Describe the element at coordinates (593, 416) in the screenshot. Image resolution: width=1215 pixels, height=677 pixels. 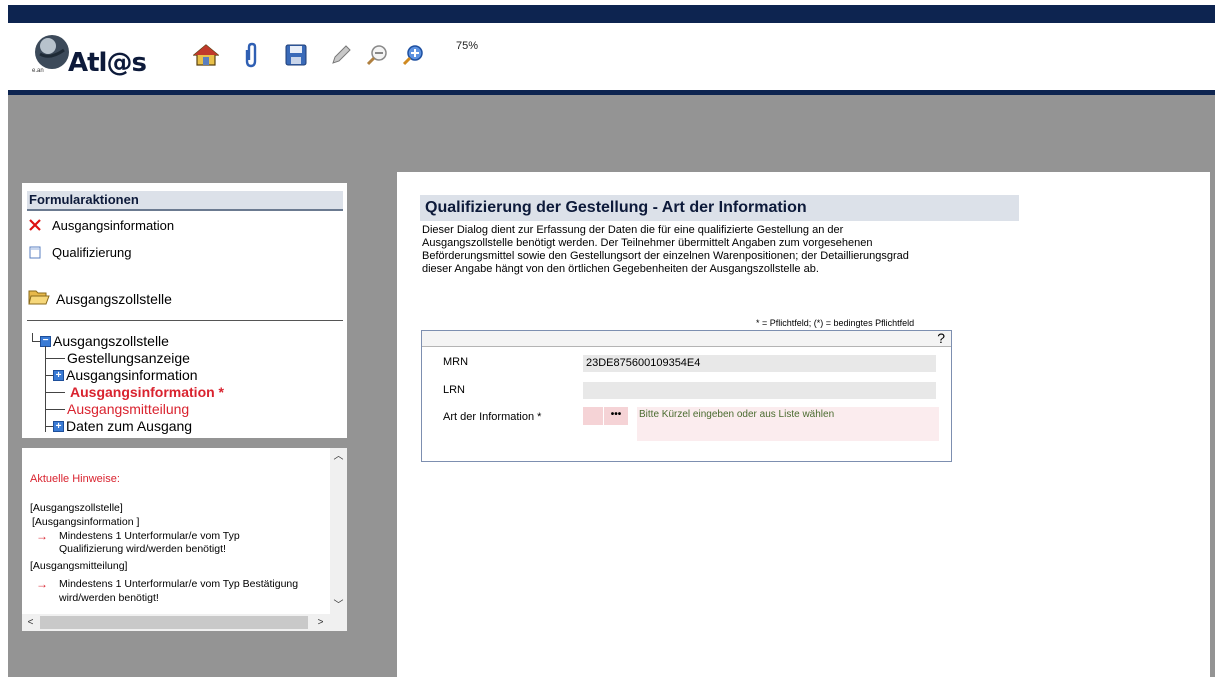
I see `art-code-input` at that location.